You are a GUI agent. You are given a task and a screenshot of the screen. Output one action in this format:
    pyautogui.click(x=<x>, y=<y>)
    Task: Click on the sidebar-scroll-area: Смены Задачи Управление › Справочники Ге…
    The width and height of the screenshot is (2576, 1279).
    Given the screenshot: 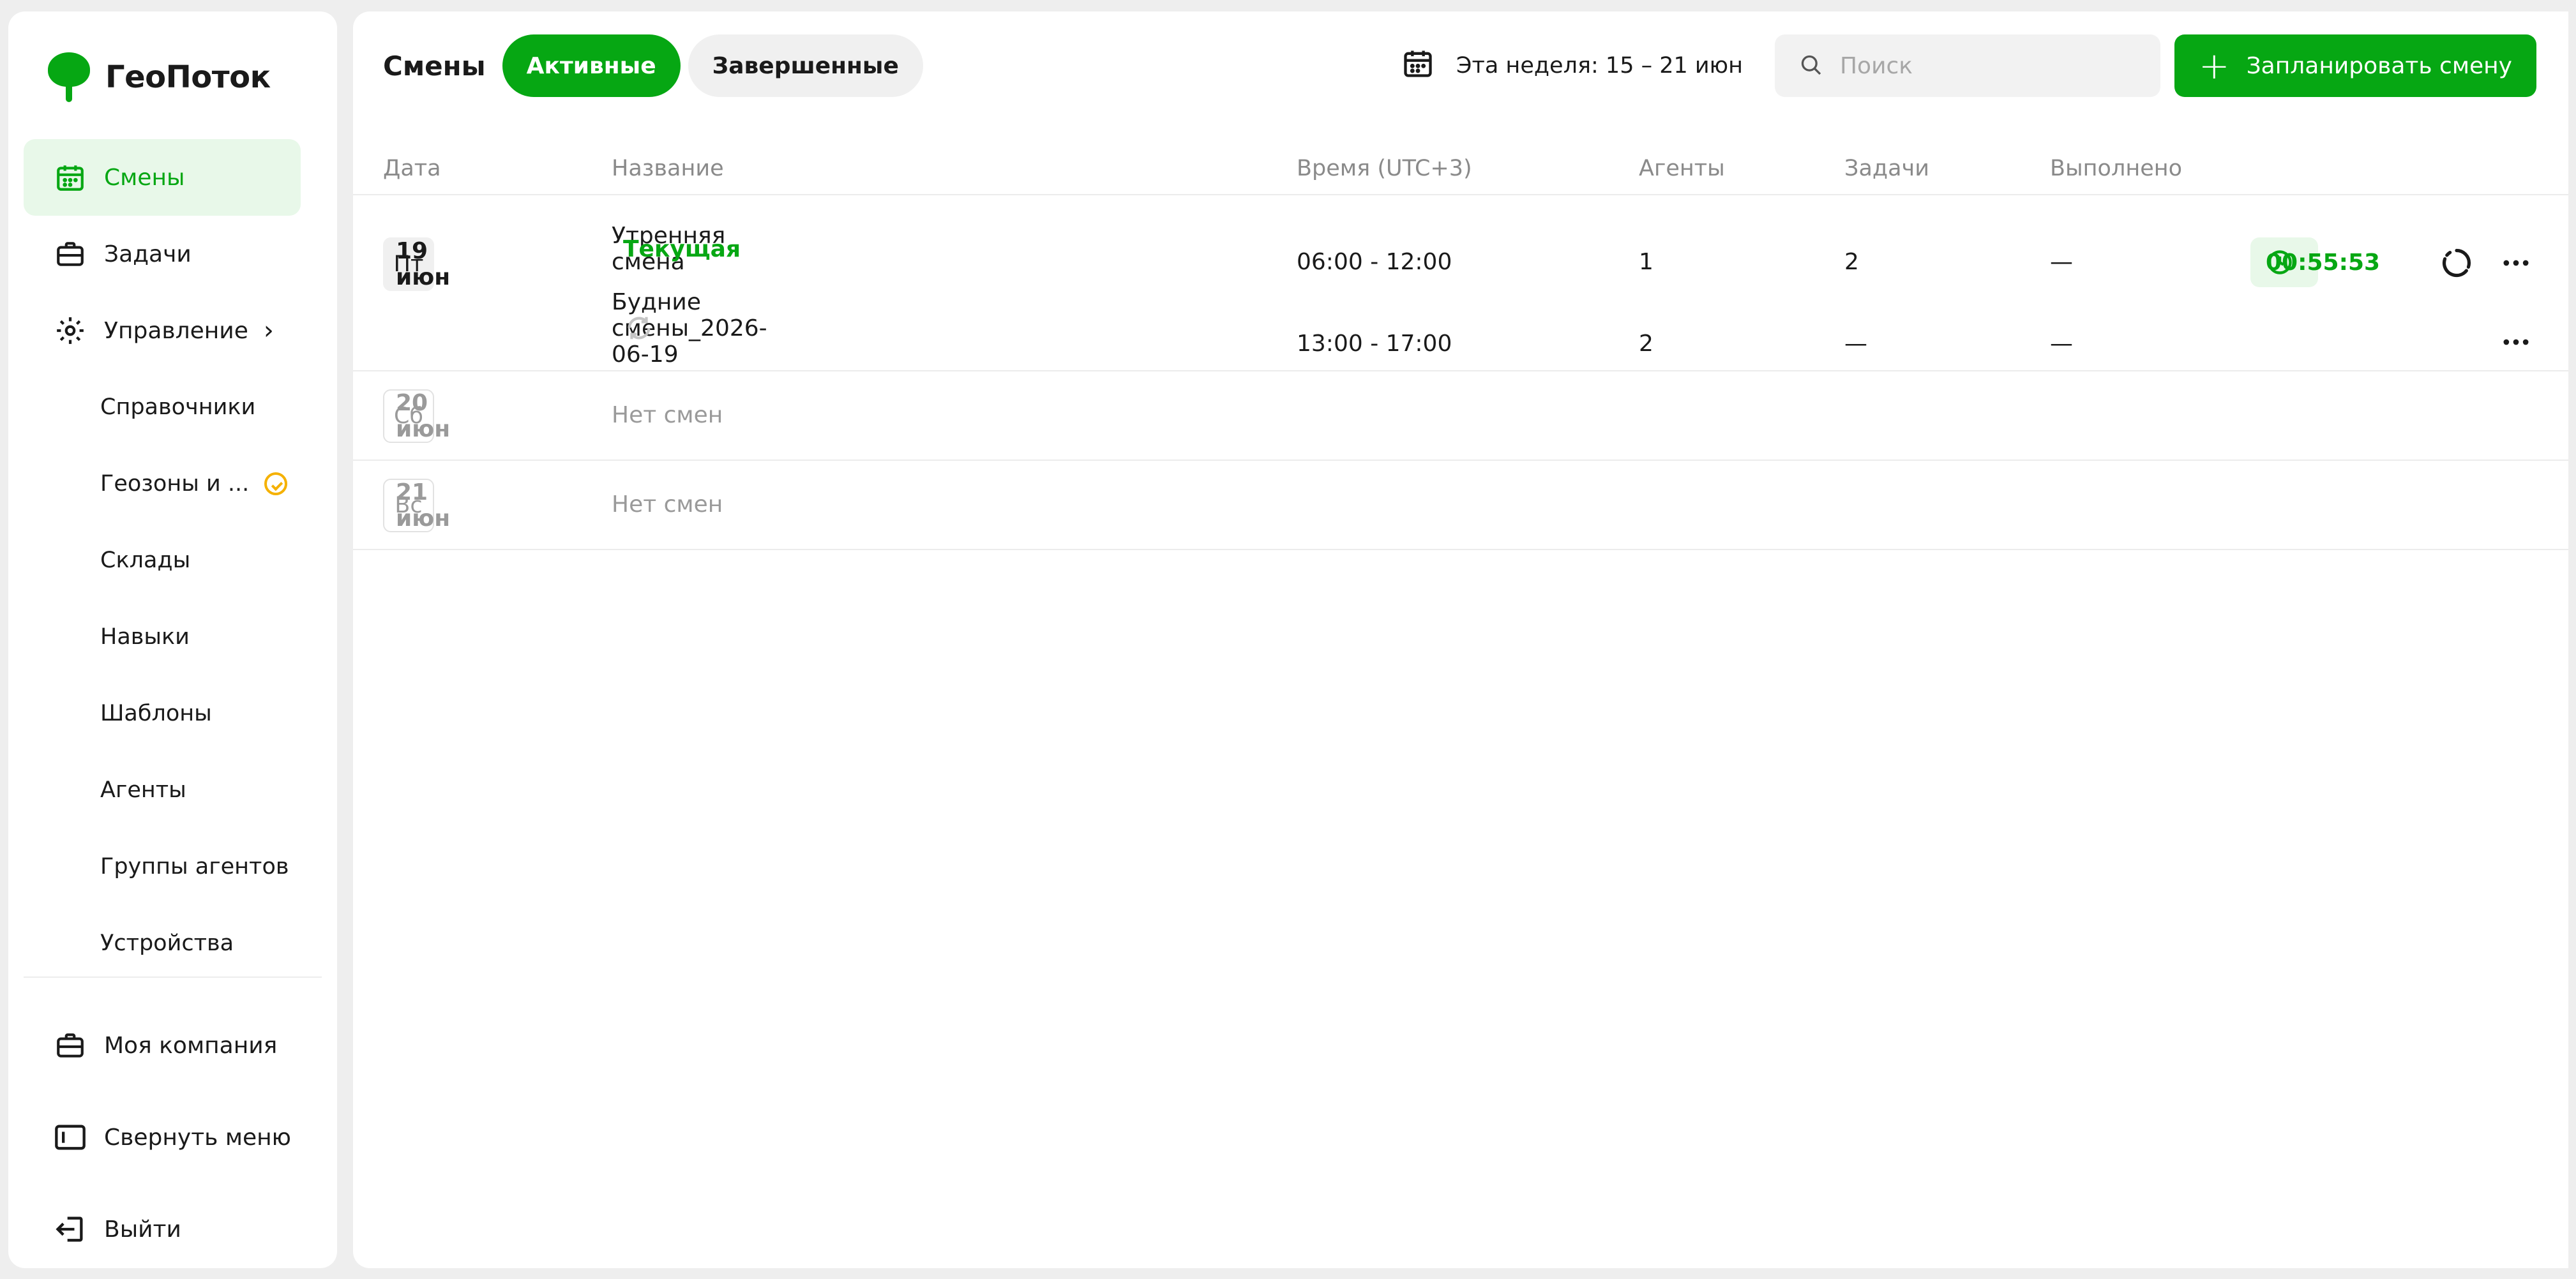 What is the action you would take?
    pyautogui.click(x=172, y=491)
    